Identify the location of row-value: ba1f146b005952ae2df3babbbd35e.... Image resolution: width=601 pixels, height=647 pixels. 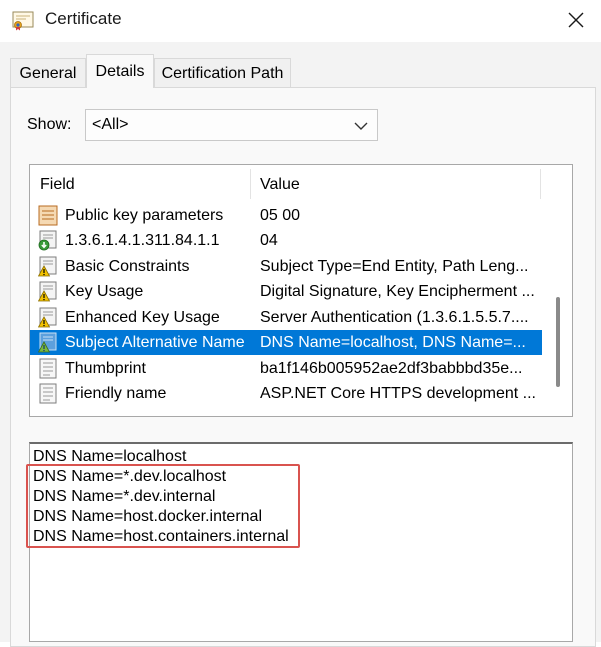
(391, 368).